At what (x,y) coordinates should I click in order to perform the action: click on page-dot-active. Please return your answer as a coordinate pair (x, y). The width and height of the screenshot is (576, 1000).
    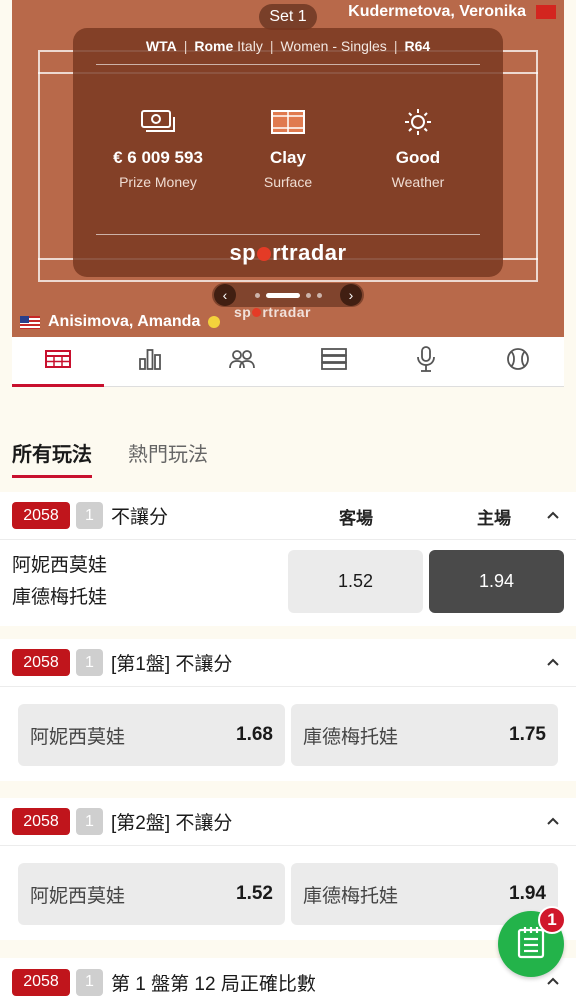
    Looking at the image, I should click on (282, 295).